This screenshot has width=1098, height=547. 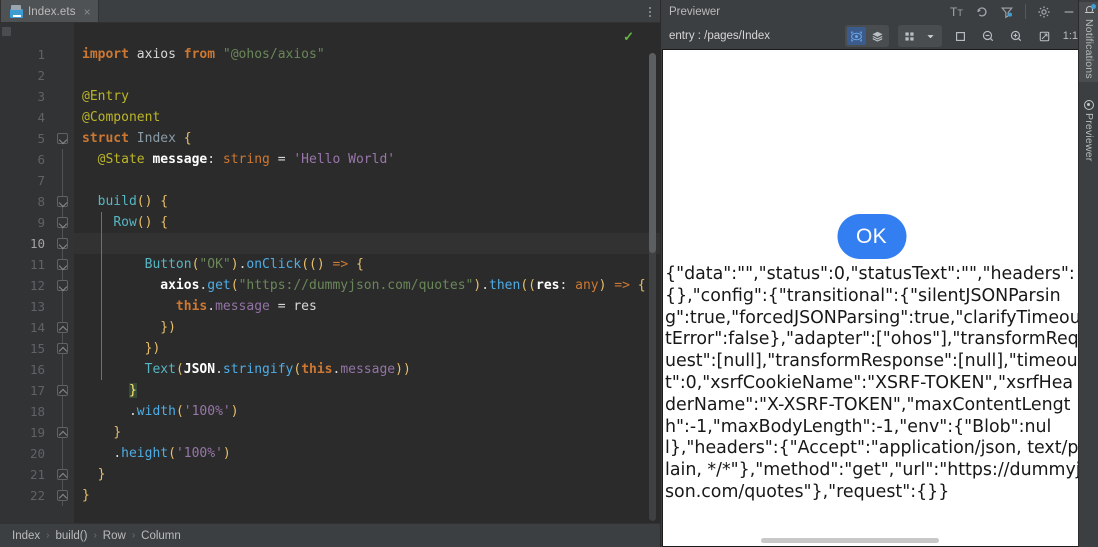 What do you see at coordinates (877, 36) in the screenshot?
I see `layers-icon` at bounding box center [877, 36].